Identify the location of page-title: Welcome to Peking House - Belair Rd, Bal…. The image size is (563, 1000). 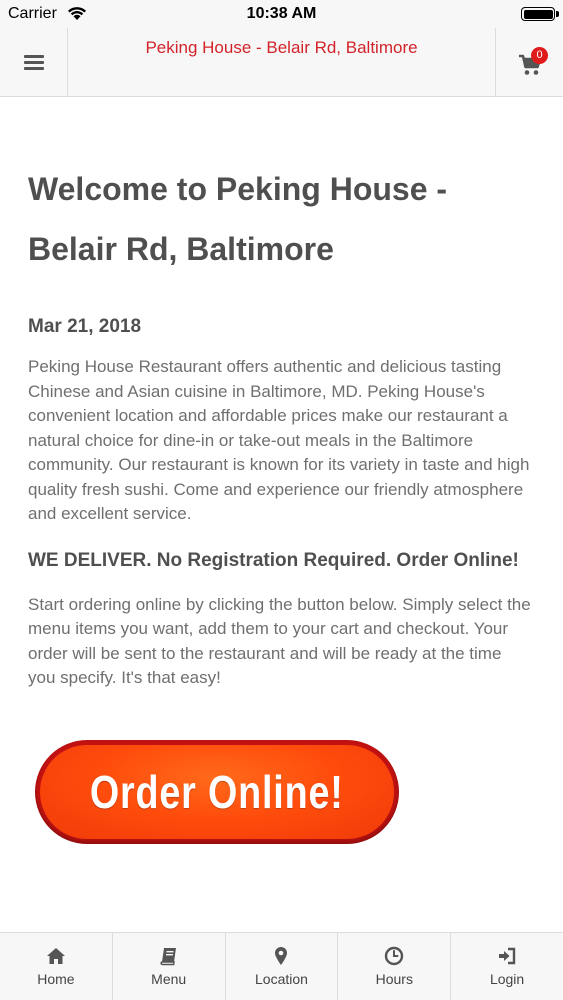
(238, 219).